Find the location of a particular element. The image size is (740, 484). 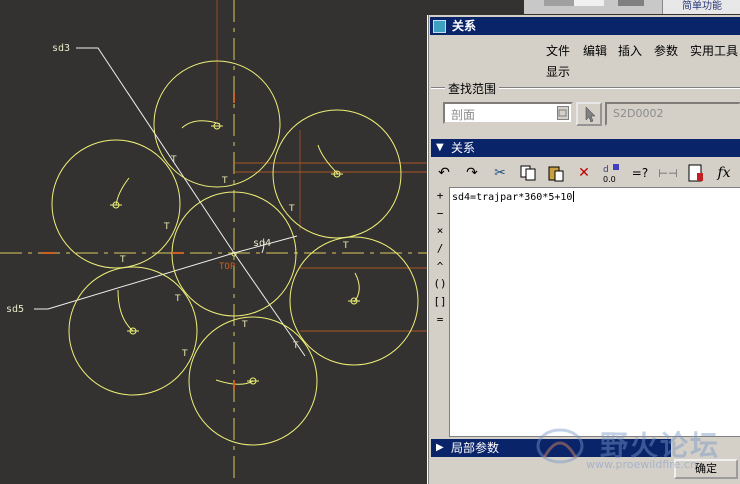

delete-icon: ✕ is located at coordinates (584, 173).